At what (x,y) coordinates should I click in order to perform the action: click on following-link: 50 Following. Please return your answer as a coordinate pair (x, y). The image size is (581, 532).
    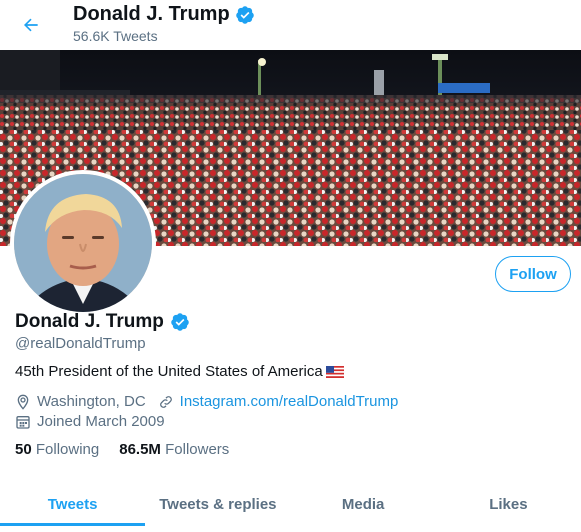
    Looking at the image, I should click on (57, 449).